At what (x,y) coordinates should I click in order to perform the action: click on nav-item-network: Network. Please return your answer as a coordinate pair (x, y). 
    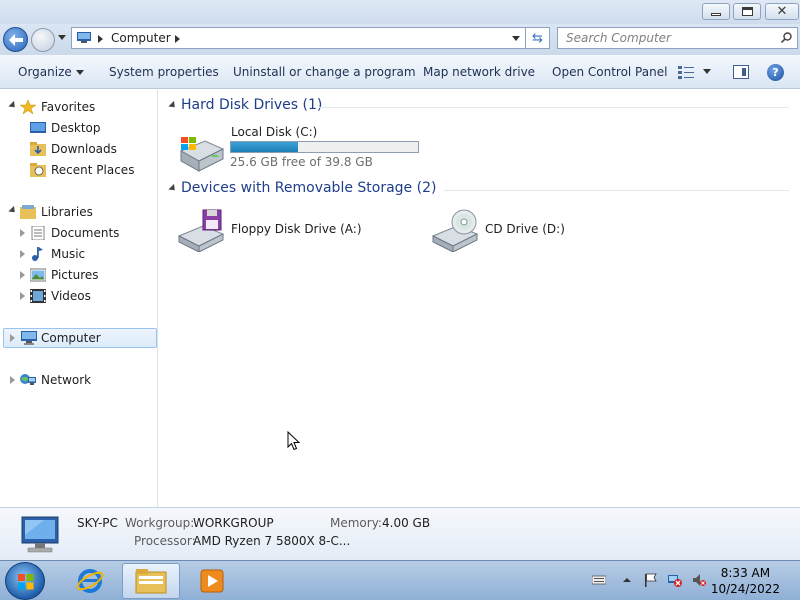
    Looking at the image, I should click on (79, 380).